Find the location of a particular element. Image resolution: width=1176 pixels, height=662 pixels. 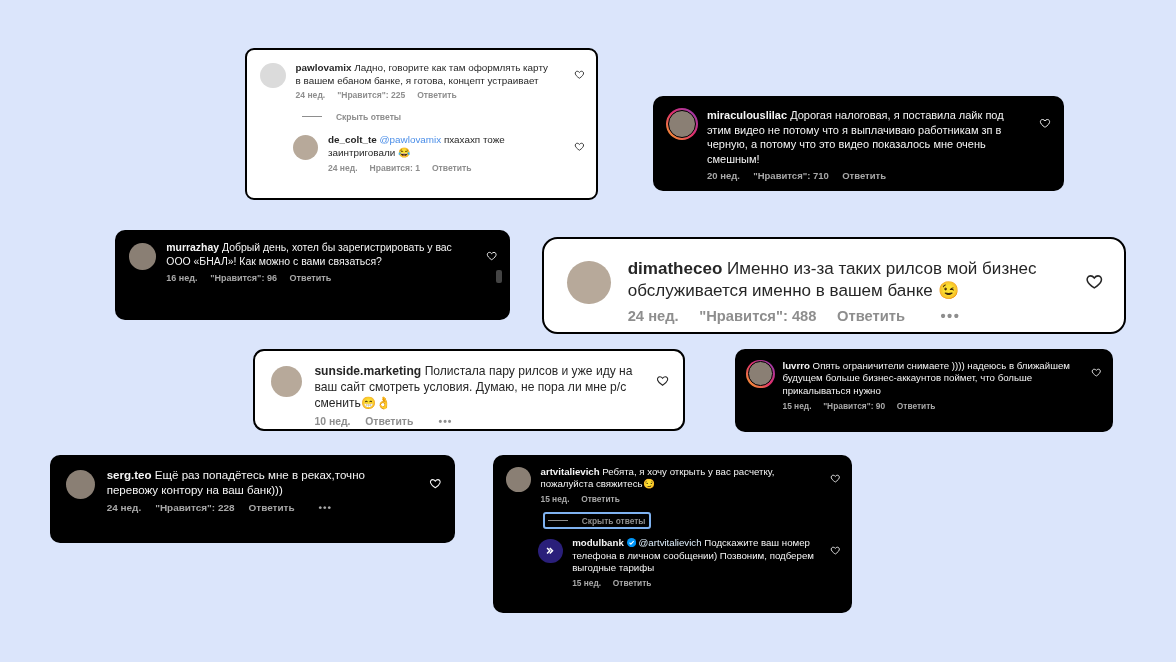

comment-text: artvitalievich Ребята, я хочу открыть у вас расчетку, пожалуйста свяжитесь😏 is located at coordinates (658, 478).